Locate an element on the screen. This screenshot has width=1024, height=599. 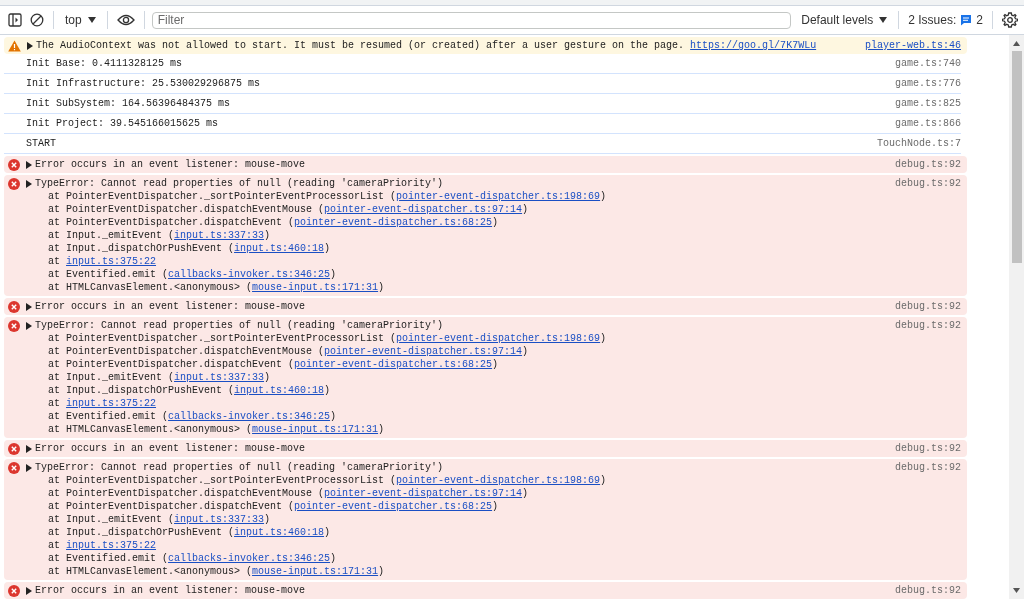
scrollbar-thumb is located at coordinates (1016, 157).